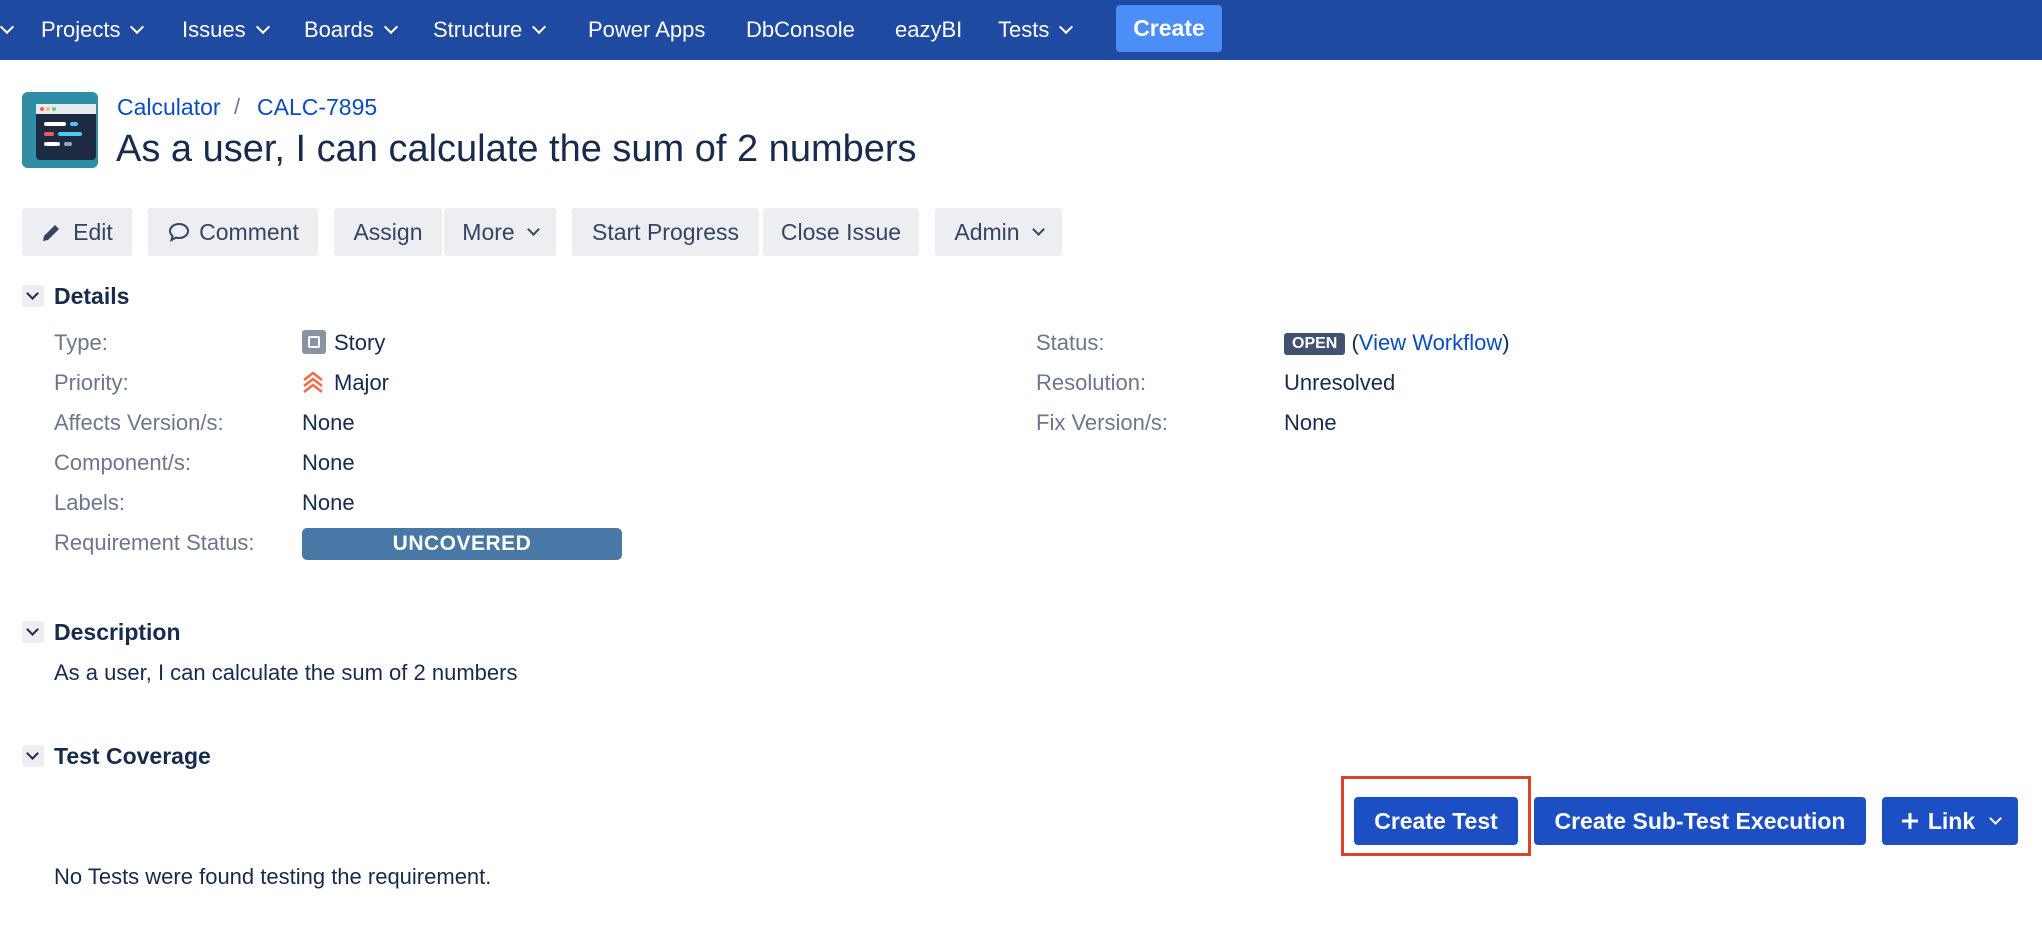  Describe the element at coordinates (1091, 382) in the screenshot. I see `resolution-label: Resolution:` at that location.